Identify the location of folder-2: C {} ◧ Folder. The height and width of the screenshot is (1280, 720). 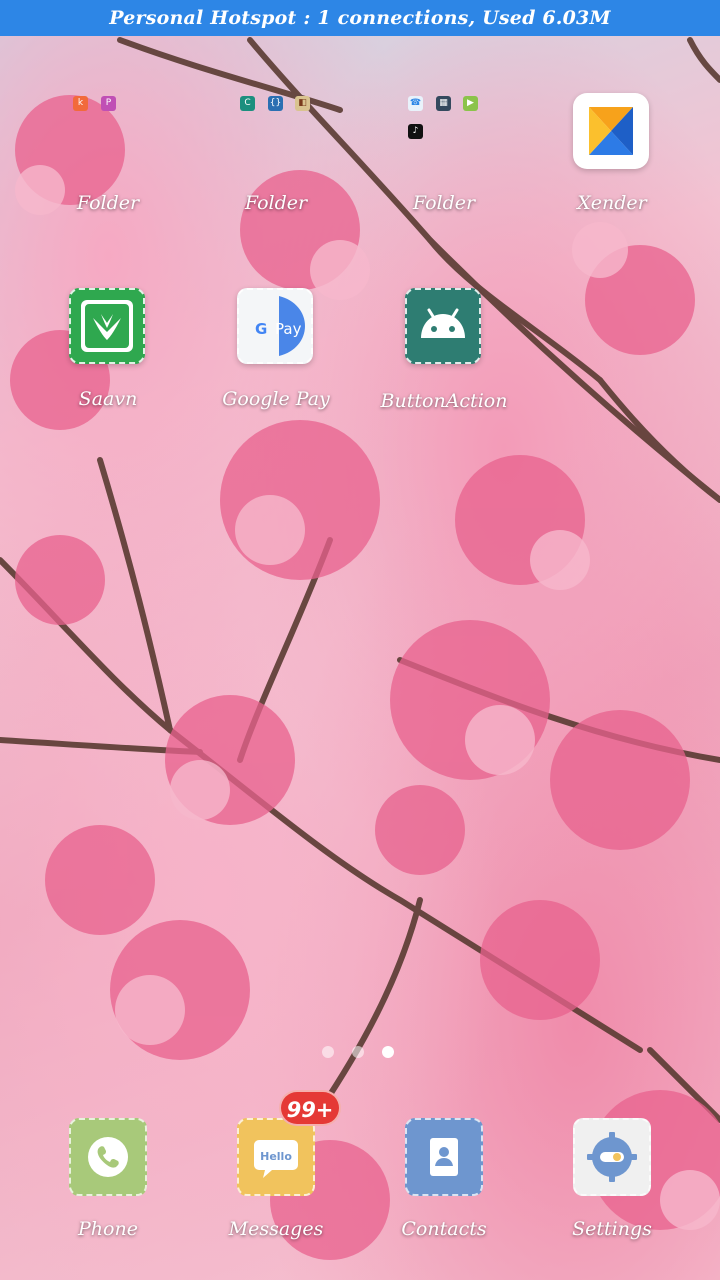
(276, 155).